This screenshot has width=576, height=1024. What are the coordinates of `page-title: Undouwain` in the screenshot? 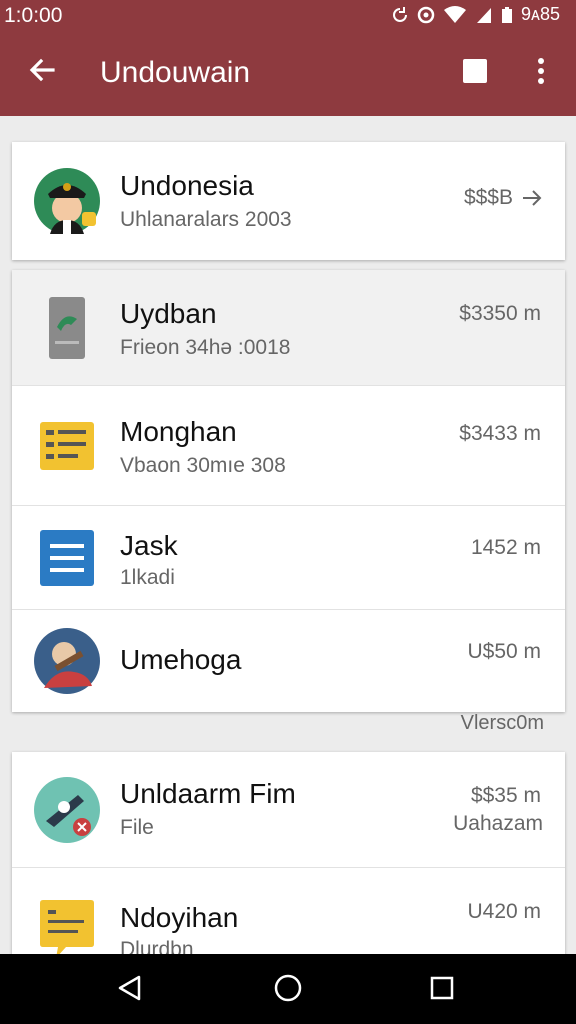 It's located at (175, 72).